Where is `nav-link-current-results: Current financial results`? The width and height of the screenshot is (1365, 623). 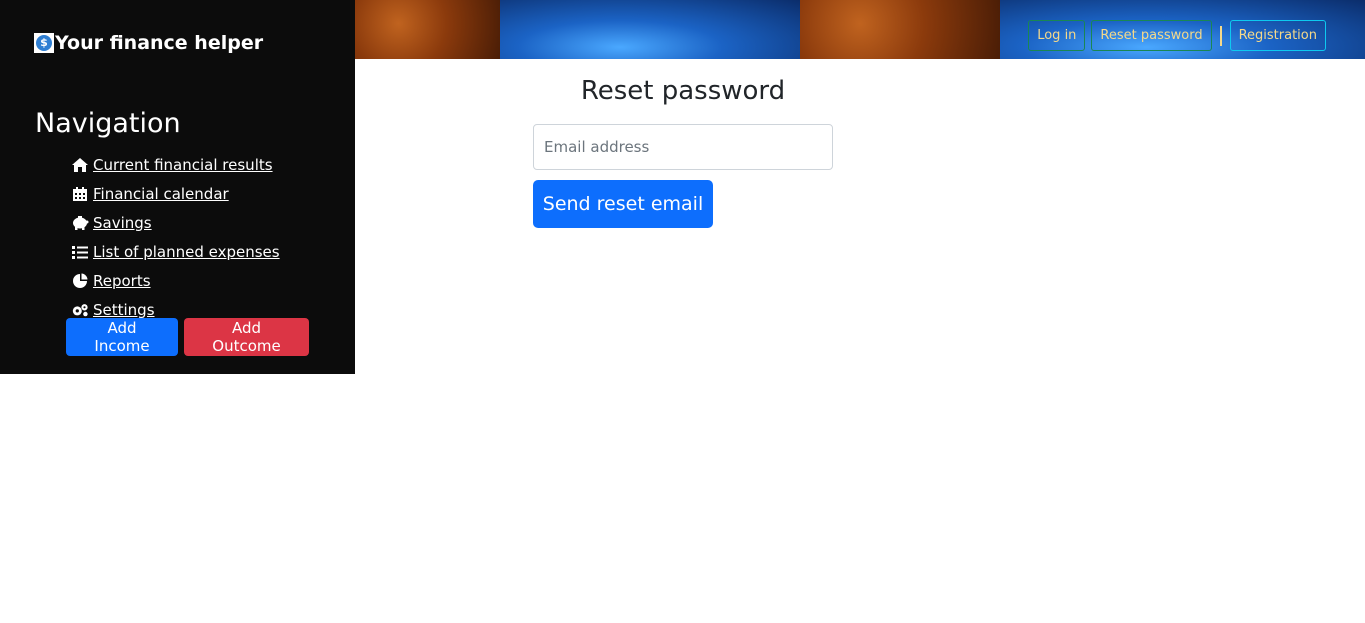 nav-link-current-results: Current financial results is located at coordinates (172, 165).